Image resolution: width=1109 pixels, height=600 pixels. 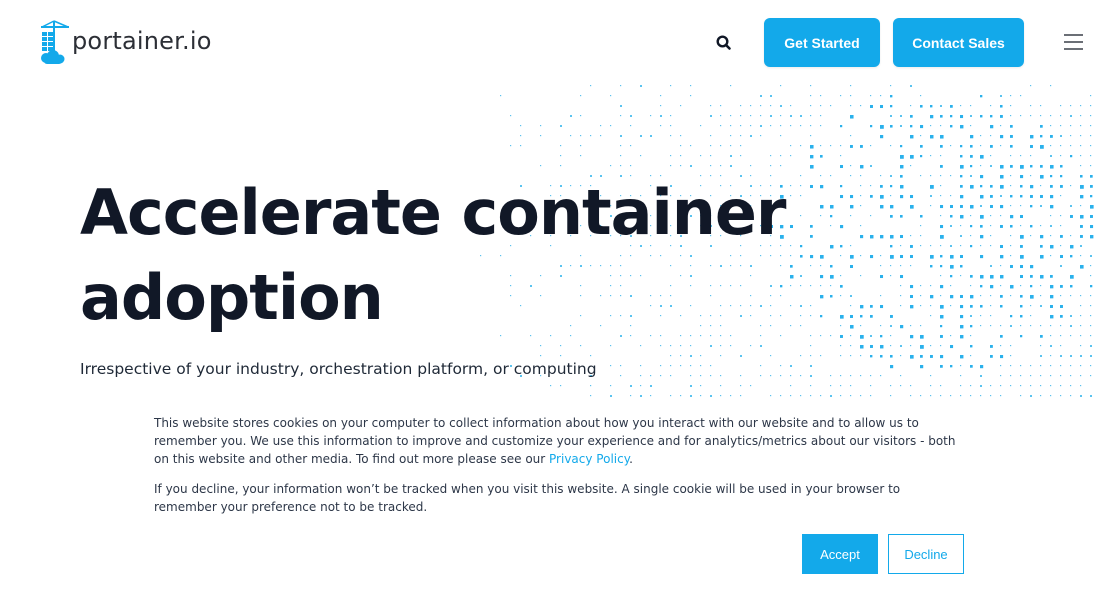 I want to click on hamburger-menu-icon, so click(x=1073, y=42).